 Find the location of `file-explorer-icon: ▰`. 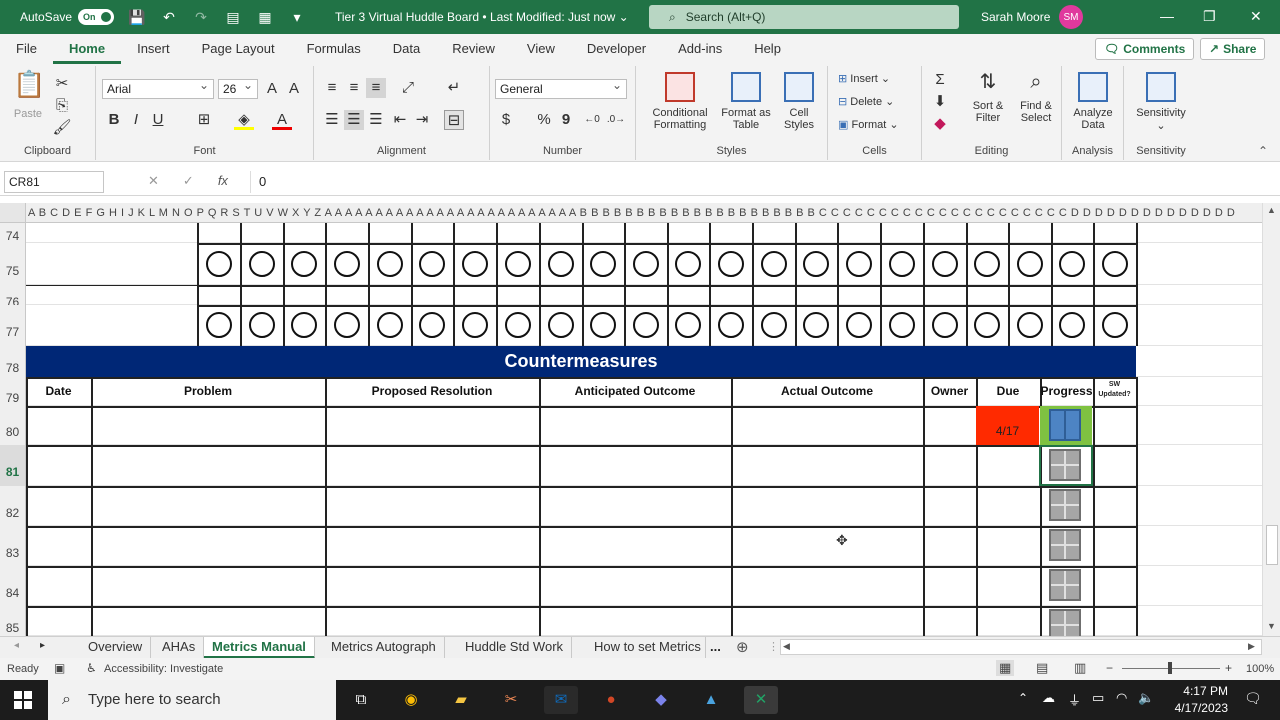

file-explorer-icon: ▰ is located at coordinates (461, 700).